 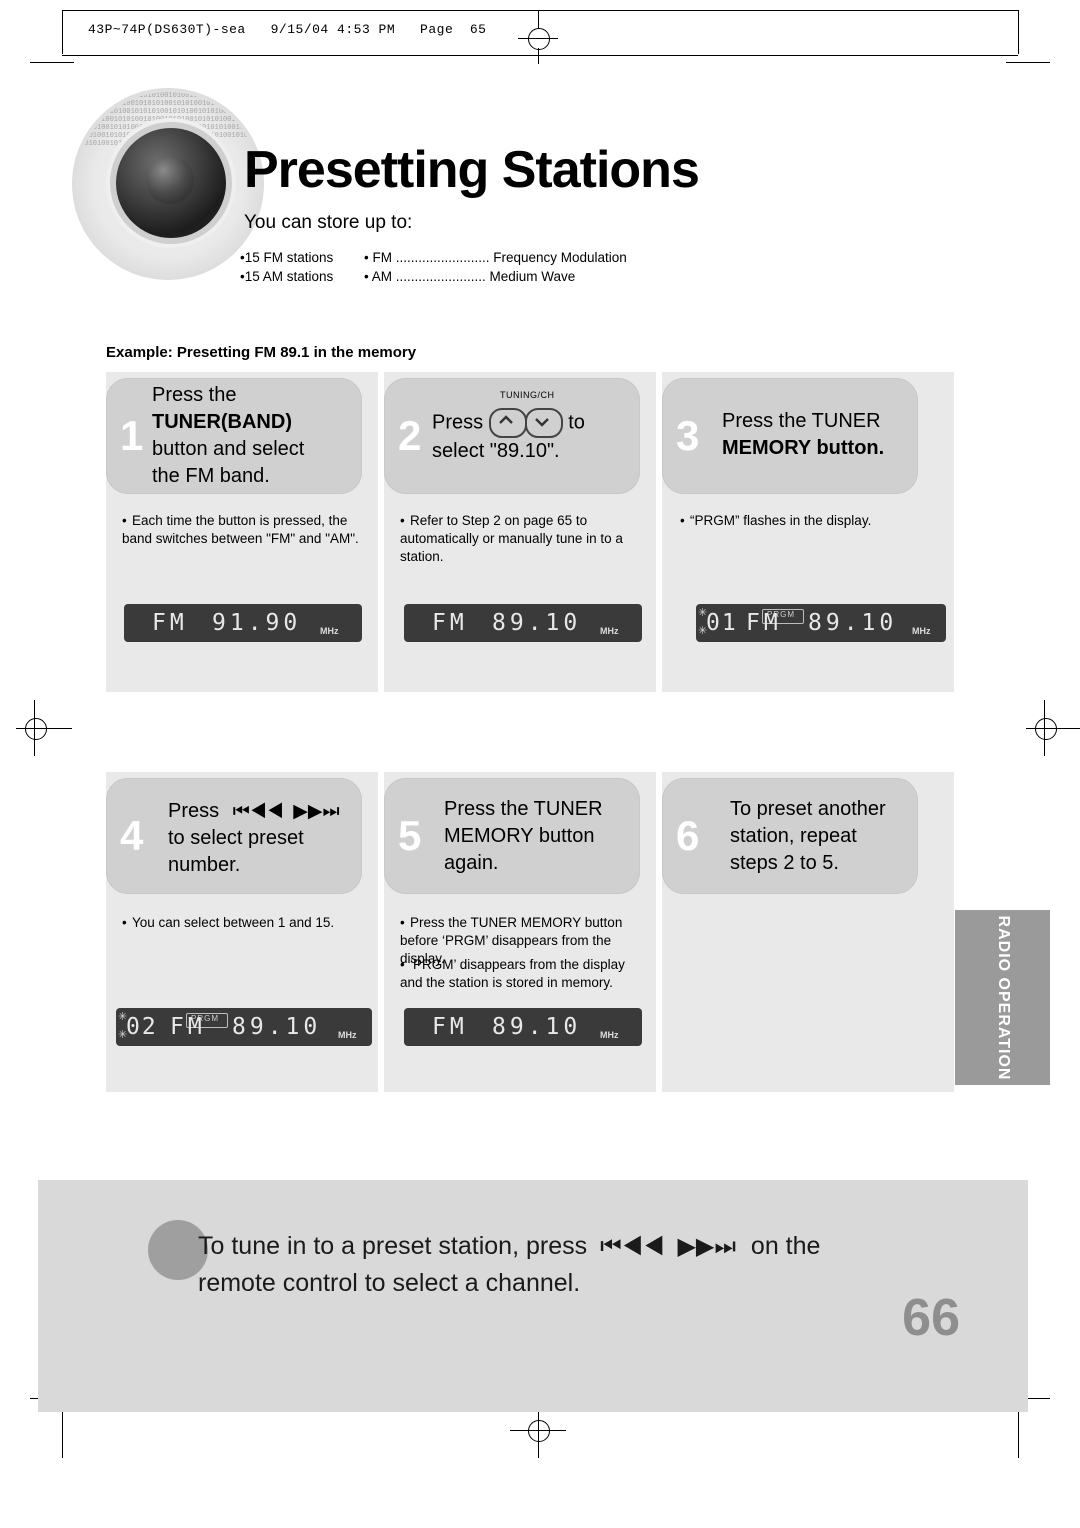 I want to click on step-instruction-5: Press the TUNER MEMORY button again., so click(x=544, y=836).